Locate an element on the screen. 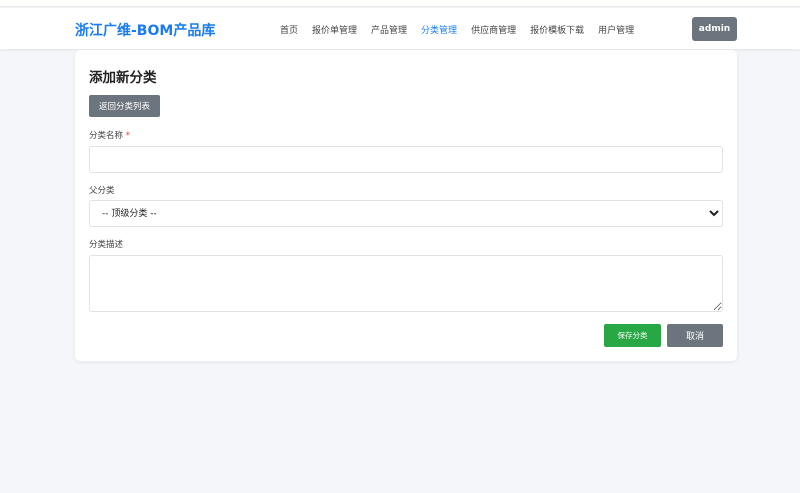 The width and height of the screenshot is (800, 493). name-label-text: 分类名称 is located at coordinates (106, 136).